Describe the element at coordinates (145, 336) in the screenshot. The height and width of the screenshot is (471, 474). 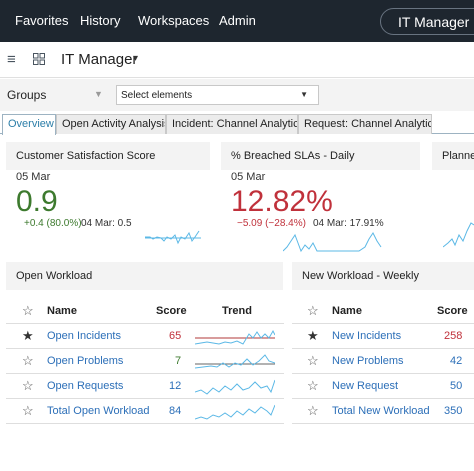
I see `table-row: ★ Open Incidents 65` at that location.